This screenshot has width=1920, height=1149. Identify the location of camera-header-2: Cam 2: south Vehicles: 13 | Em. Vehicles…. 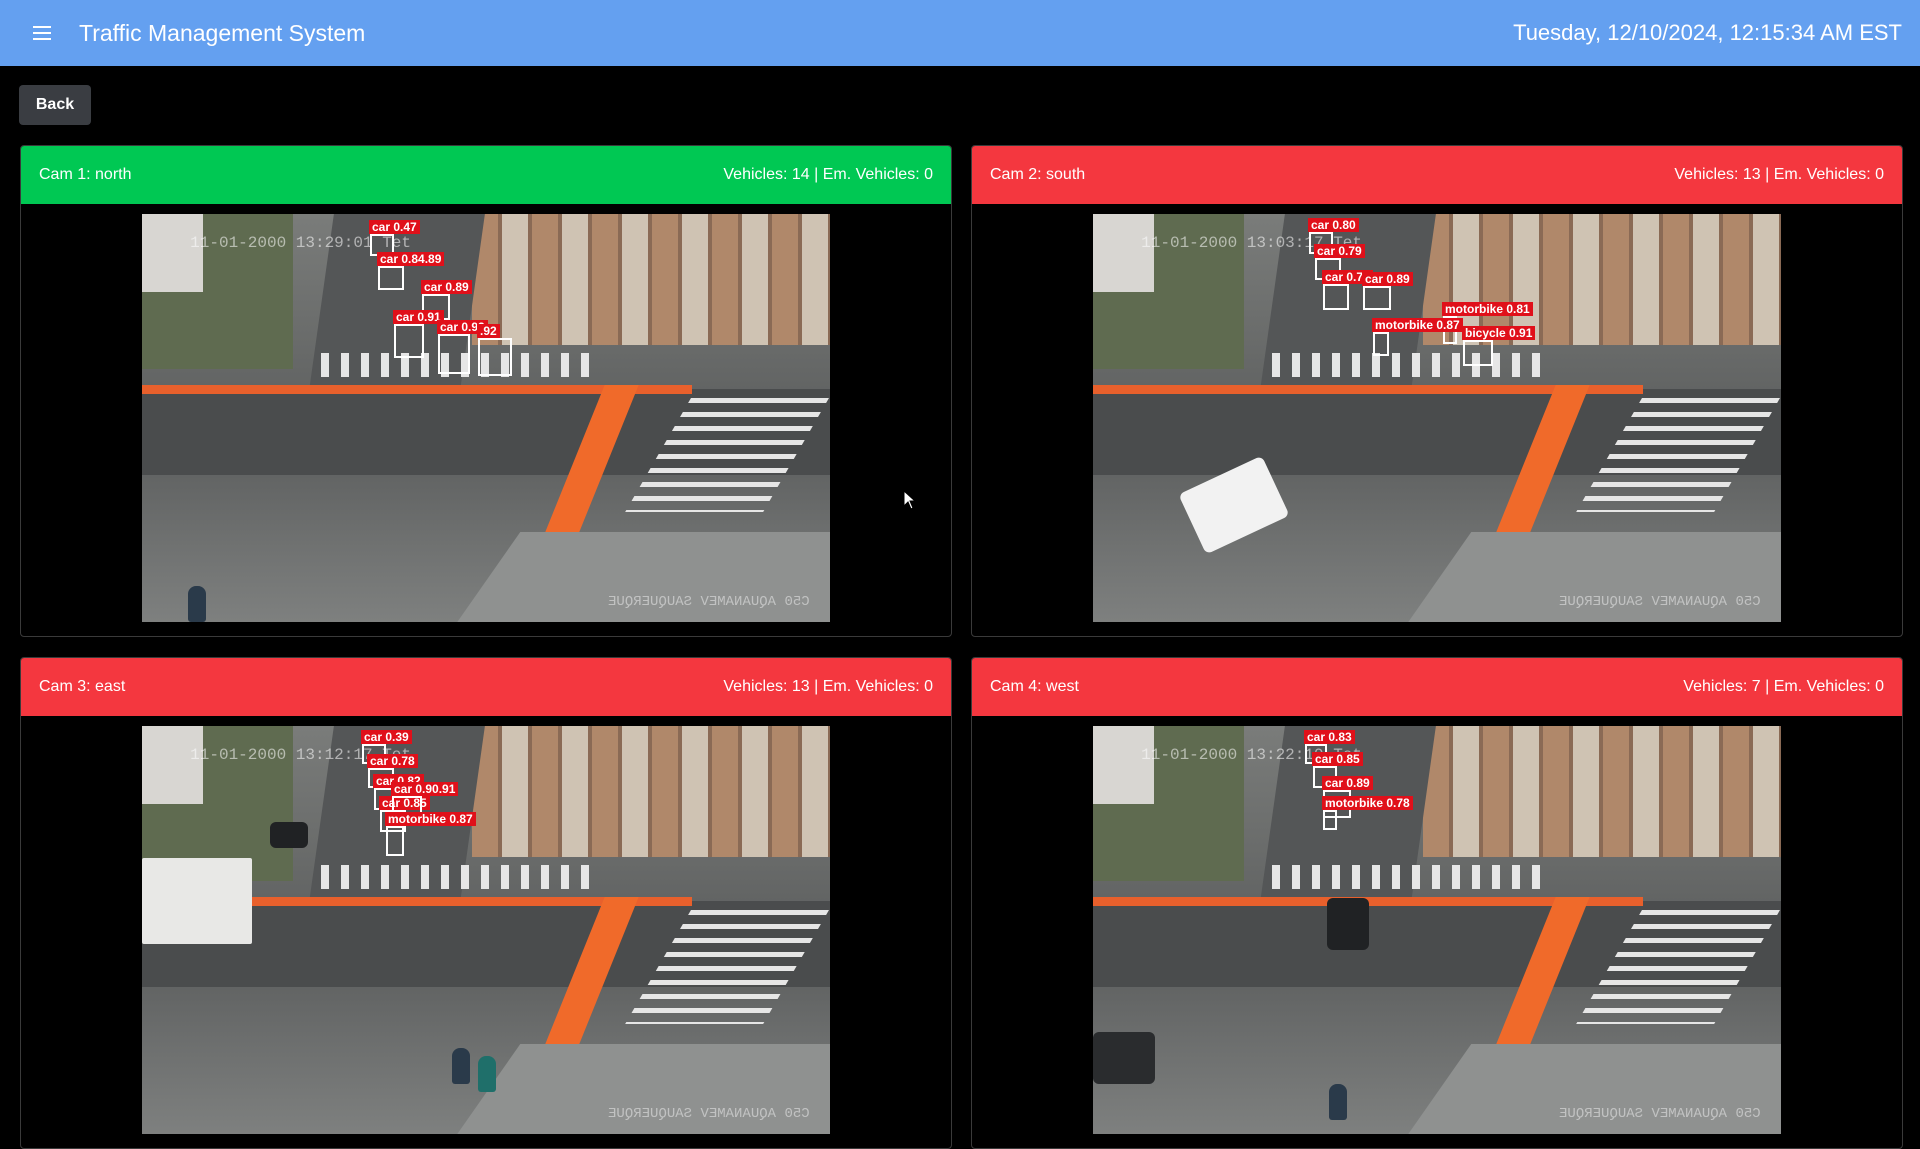
(1437, 175).